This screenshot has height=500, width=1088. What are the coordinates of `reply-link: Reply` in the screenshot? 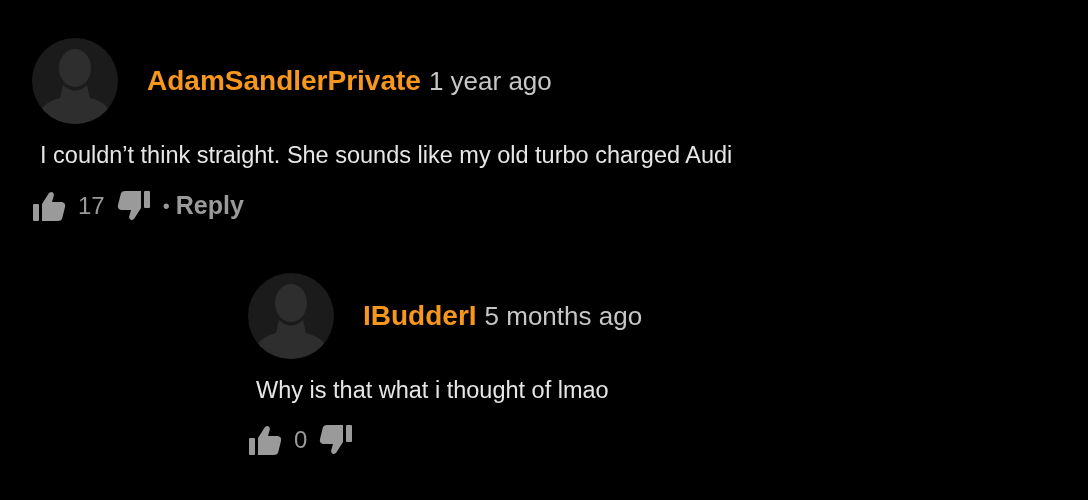 It's located at (209, 206).